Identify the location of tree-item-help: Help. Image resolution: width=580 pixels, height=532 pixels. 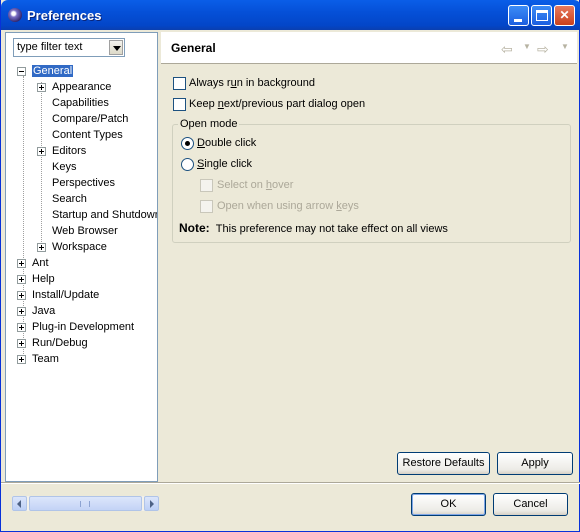
(81, 280).